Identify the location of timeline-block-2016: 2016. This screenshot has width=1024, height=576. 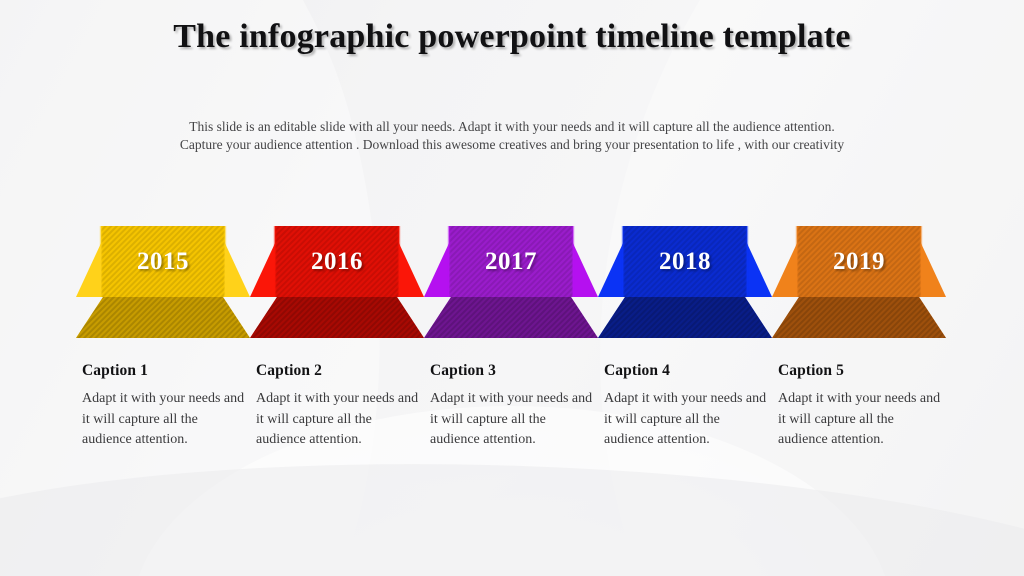
(337, 282).